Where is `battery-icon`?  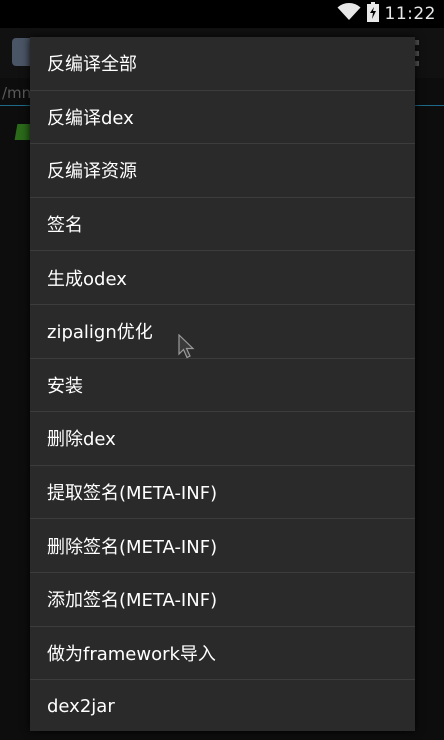 battery-icon is located at coordinates (372, 14).